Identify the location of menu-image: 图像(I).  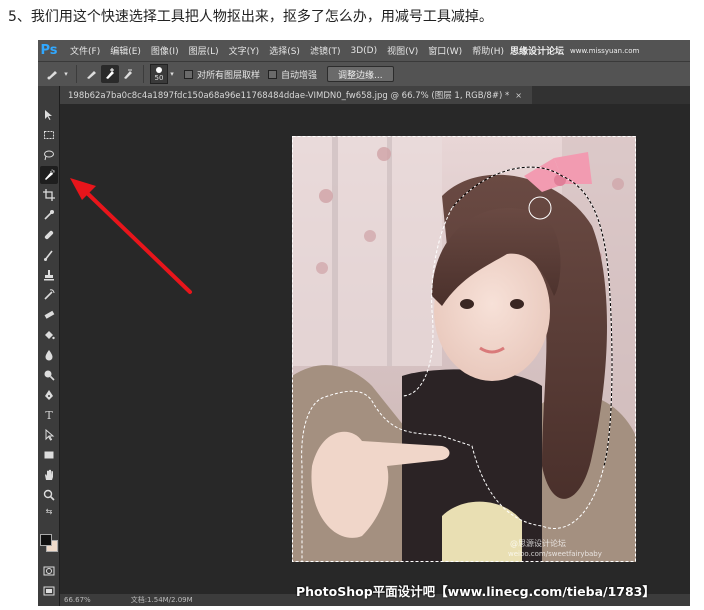
(165, 50).